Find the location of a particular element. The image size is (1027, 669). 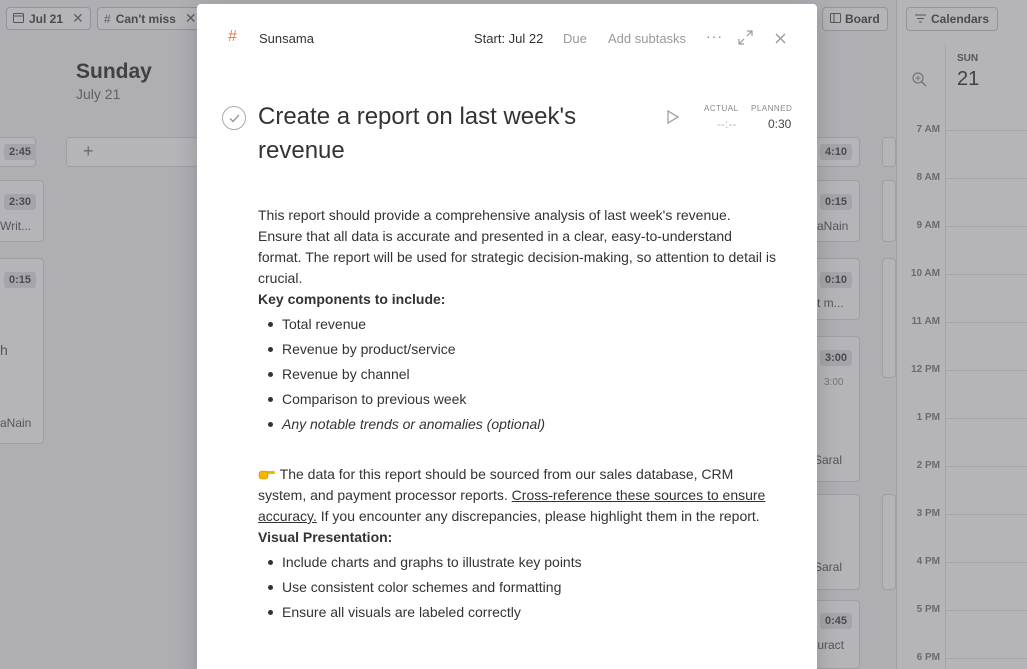

expand-icon is located at coordinates (745, 40).